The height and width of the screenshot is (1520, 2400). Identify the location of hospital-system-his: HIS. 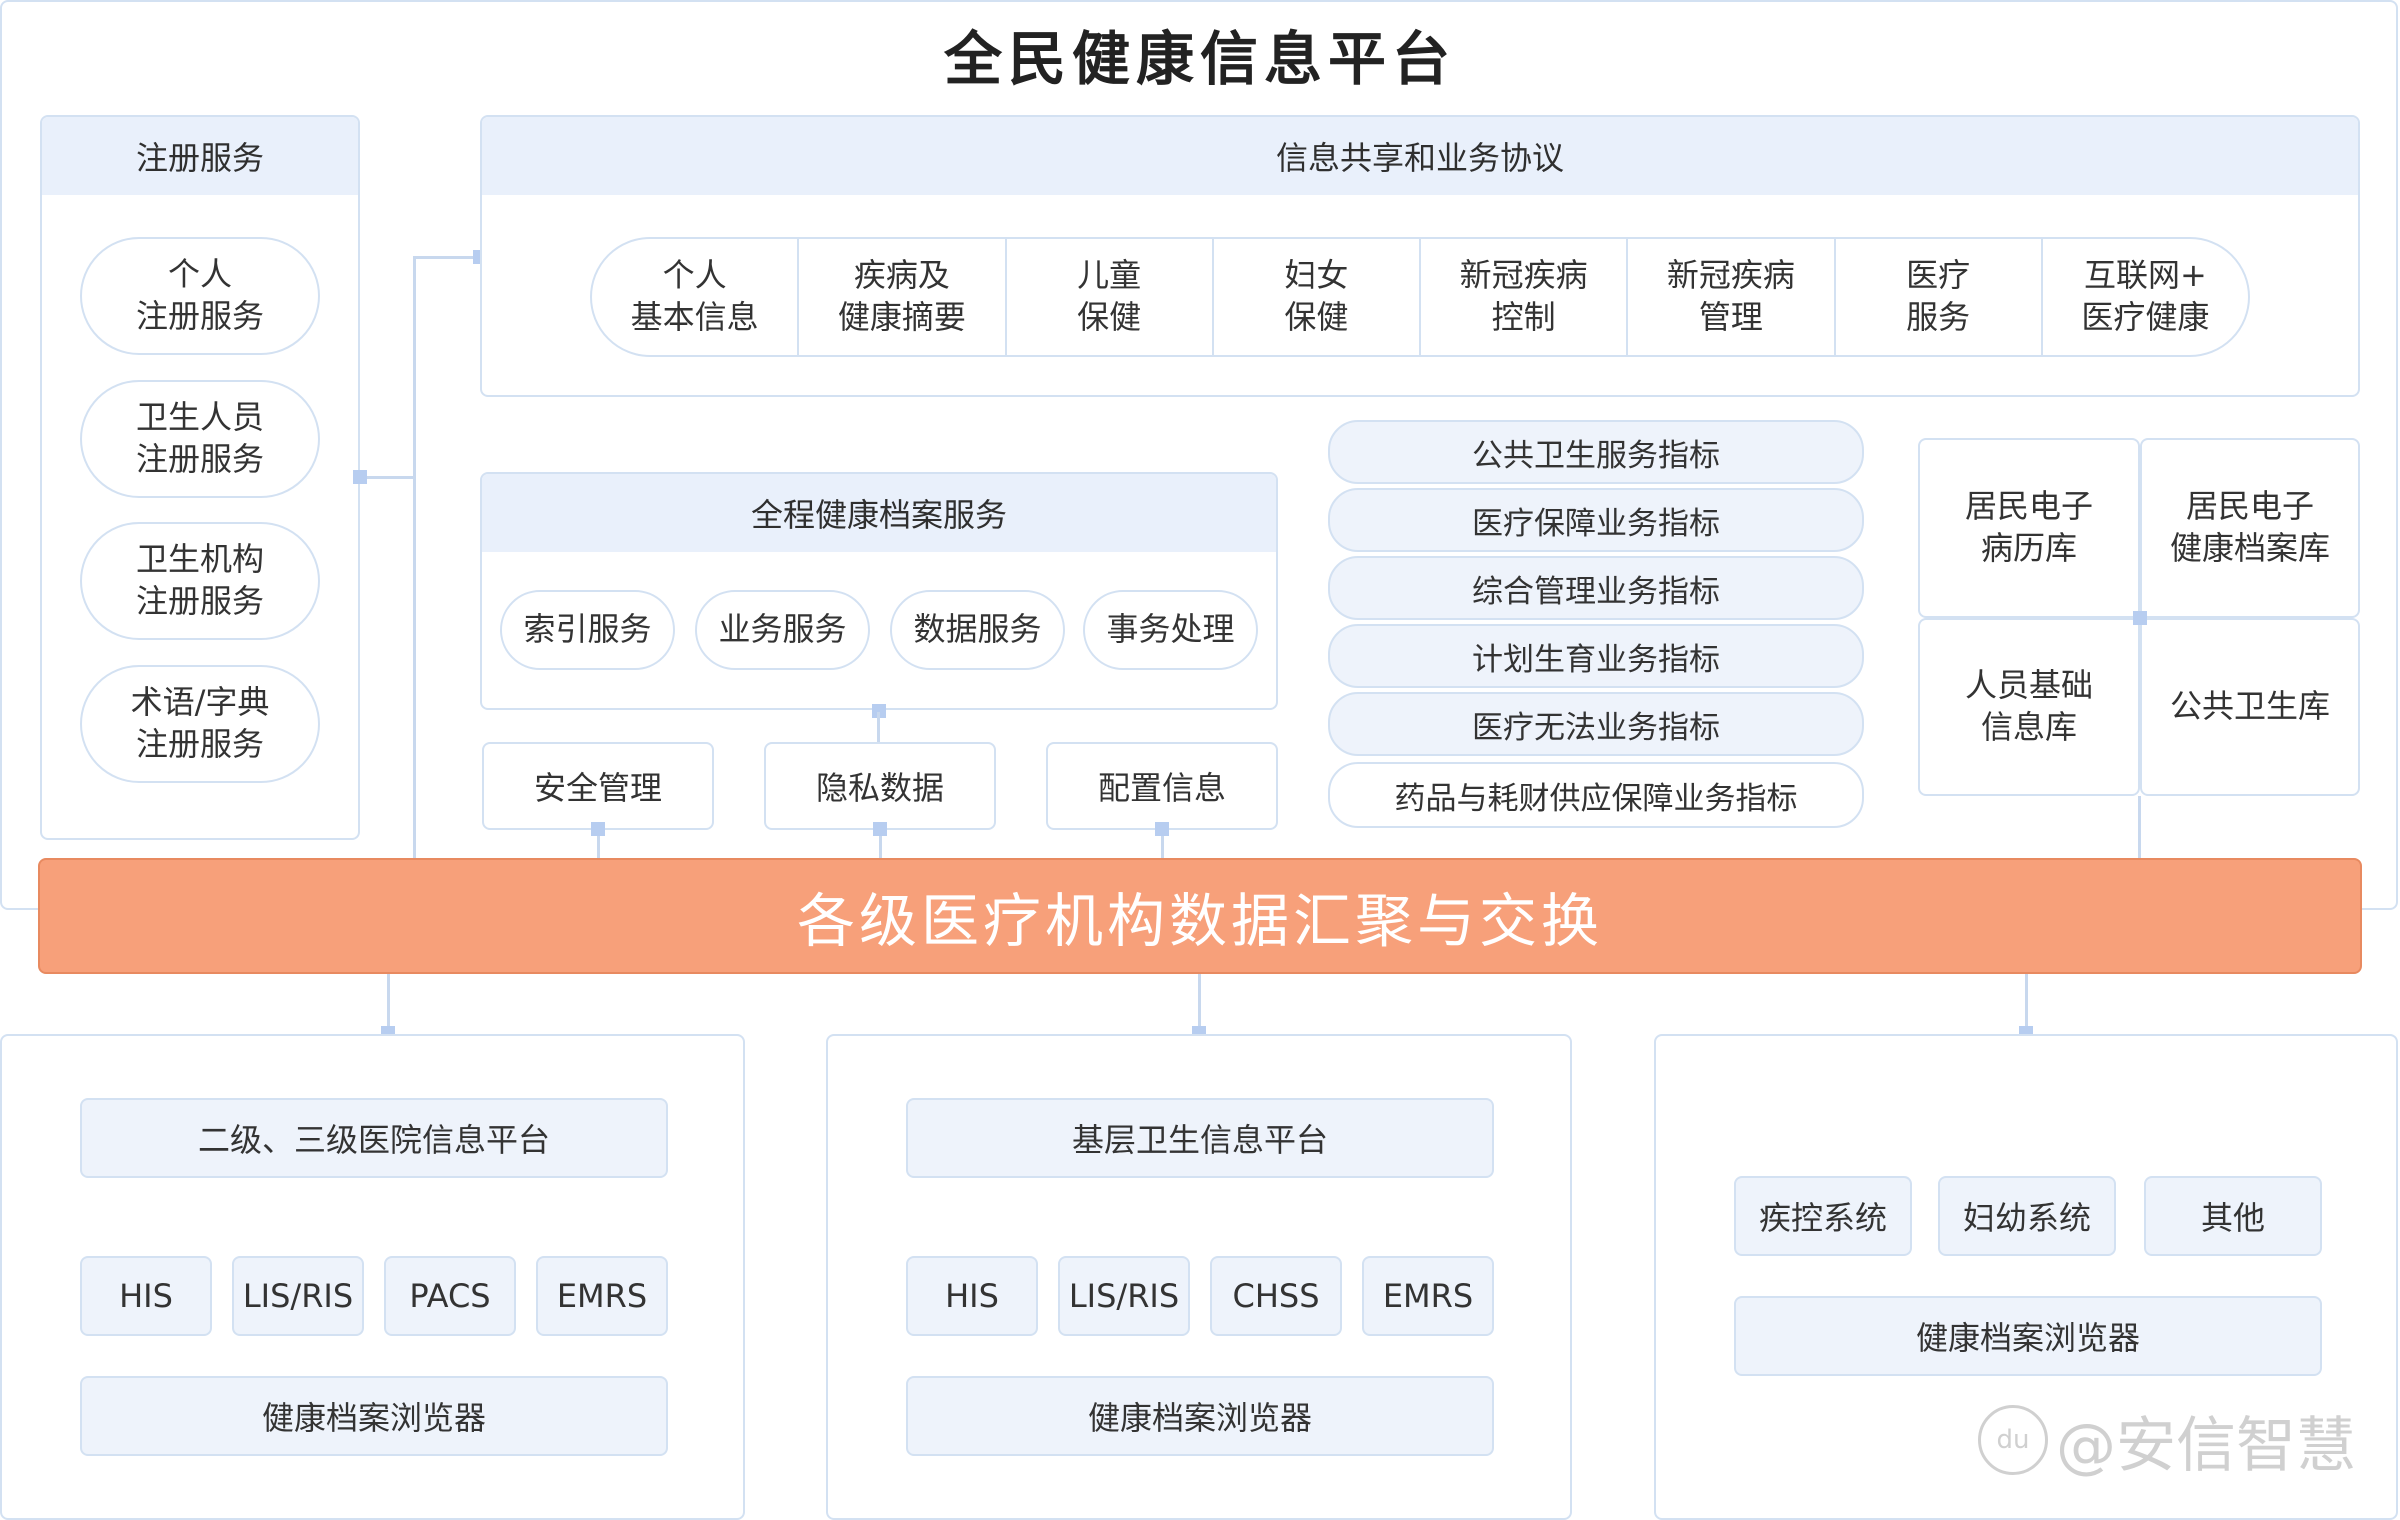
(146, 1296).